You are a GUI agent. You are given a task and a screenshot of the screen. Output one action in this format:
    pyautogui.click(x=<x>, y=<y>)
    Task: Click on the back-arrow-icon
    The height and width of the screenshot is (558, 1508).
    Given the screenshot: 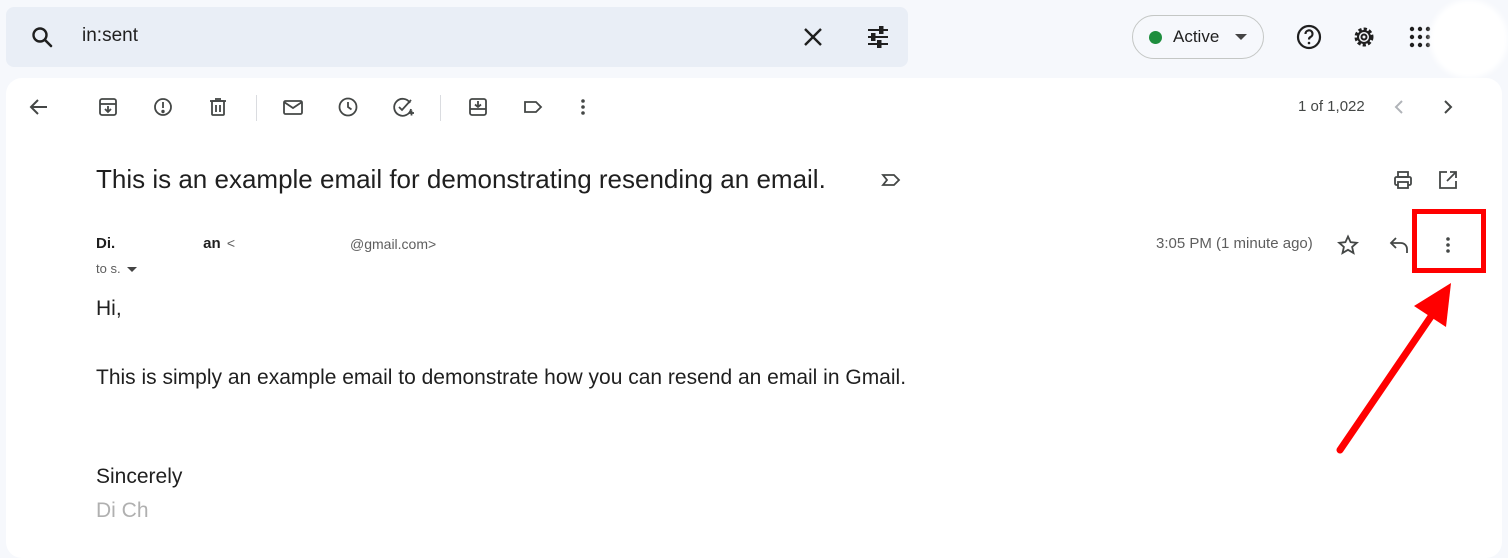 What is the action you would take?
    pyautogui.click(x=39, y=107)
    